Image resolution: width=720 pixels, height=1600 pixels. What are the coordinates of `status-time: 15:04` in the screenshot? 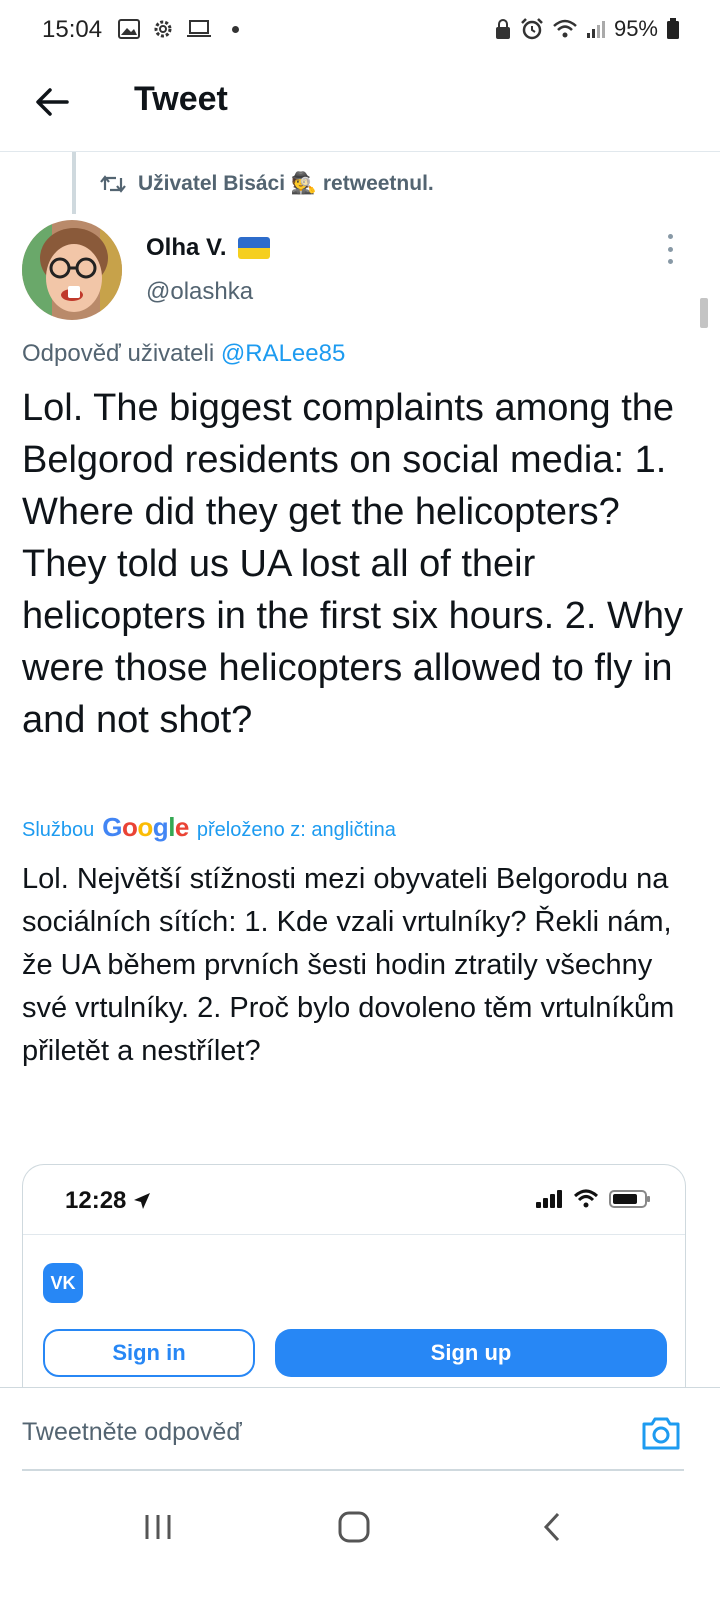 It's located at (72, 29).